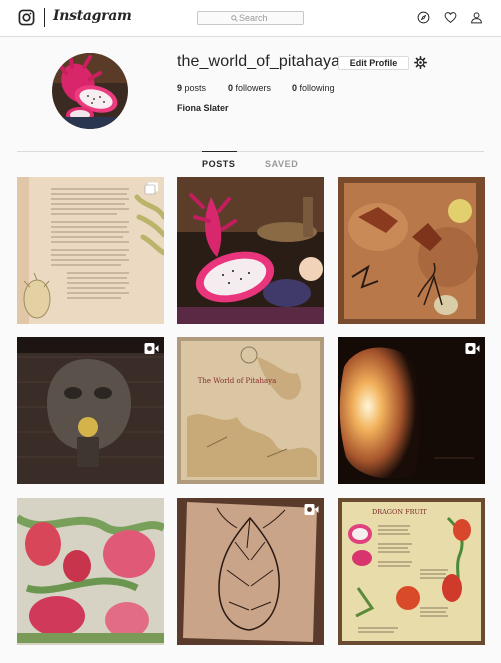 Image resolution: width=501 pixels, height=663 pixels. I want to click on tab-posts: POSTS, so click(219, 164).